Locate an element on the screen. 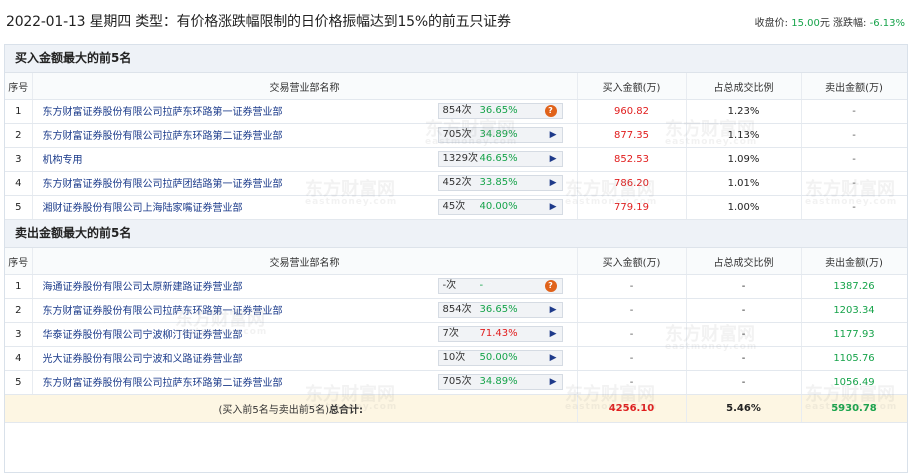  listing-count: 854次 is located at coordinates (457, 309).